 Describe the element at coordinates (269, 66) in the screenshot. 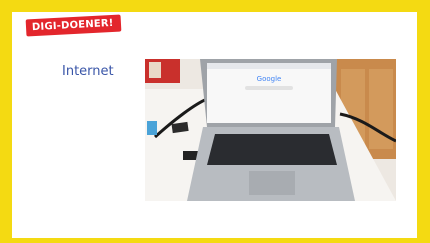

I see `photo-browser-bar` at that location.